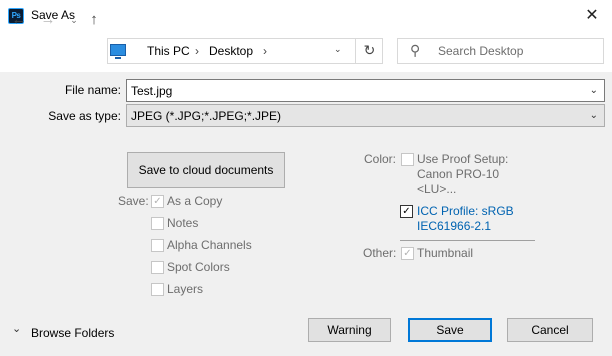 This screenshot has height=356, width=612. What do you see at coordinates (16, 328) in the screenshot?
I see `browse-folders-chevron-icon: ⌄` at bounding box center [16, 328].